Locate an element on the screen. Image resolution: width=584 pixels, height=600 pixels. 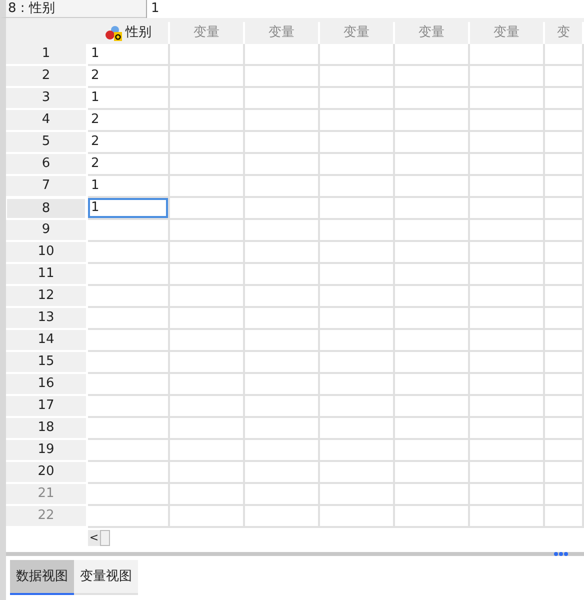
row-number: 9 is located at coordinates (46, 231).